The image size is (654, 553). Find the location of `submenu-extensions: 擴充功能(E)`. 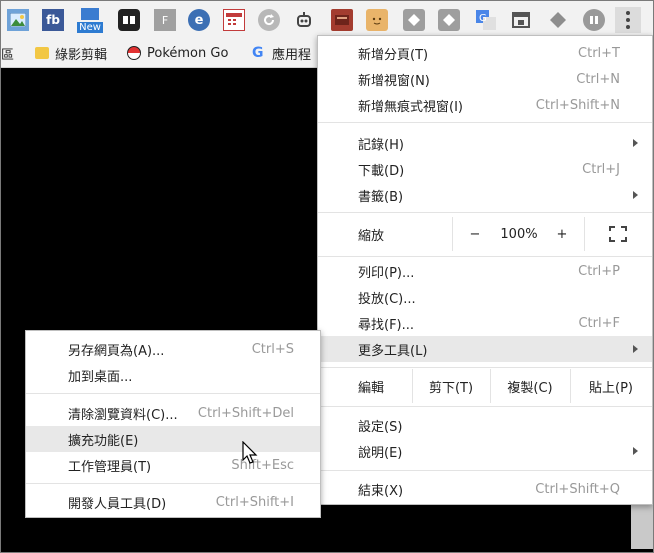

submenu-extensions: 擴充功能(E) is located at coordinates (173, 439).